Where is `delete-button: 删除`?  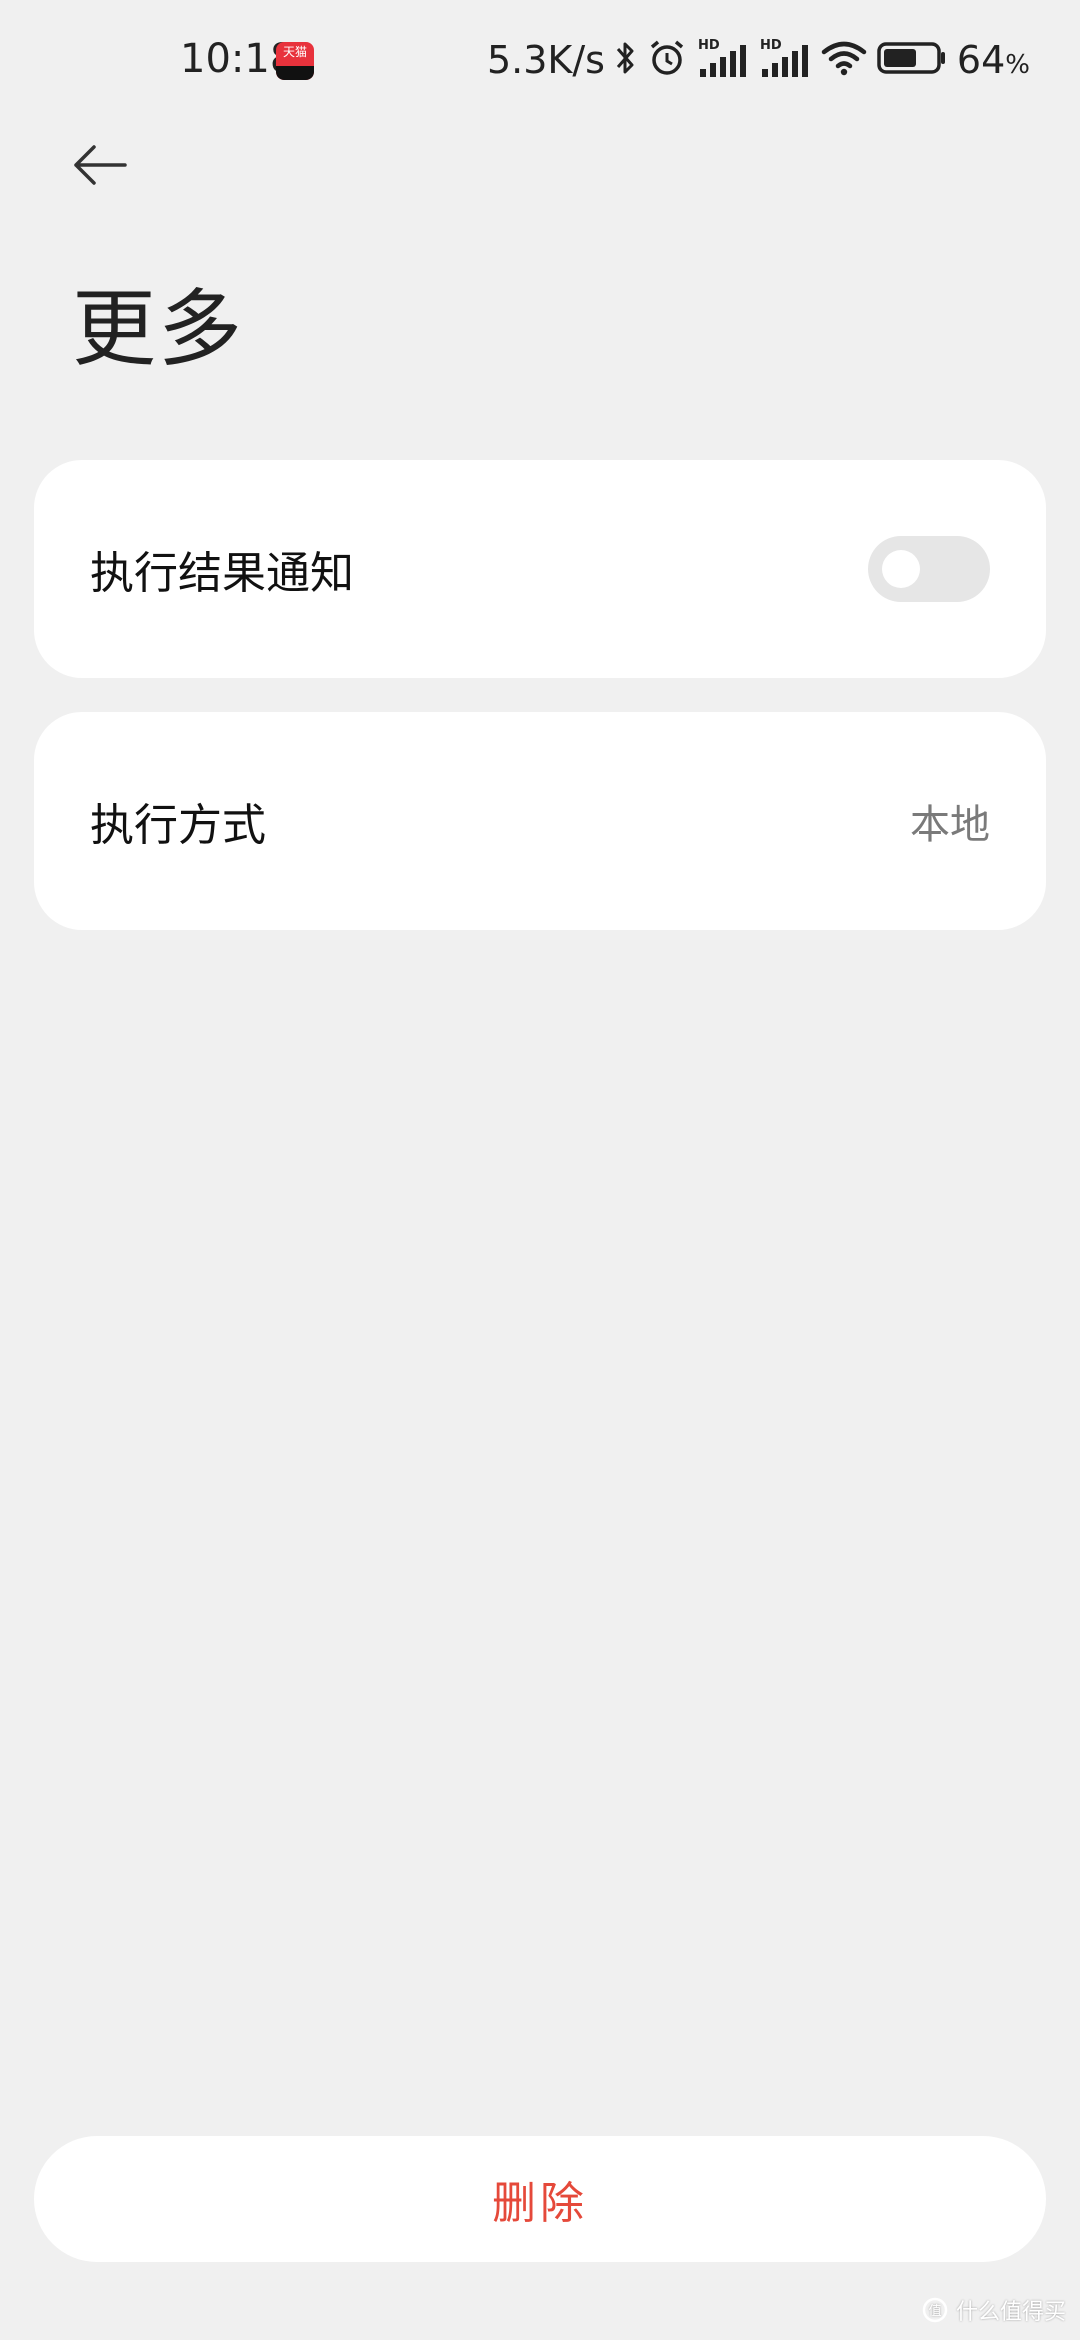 delete-button: 删除 is located at coordinates (540, 2199).